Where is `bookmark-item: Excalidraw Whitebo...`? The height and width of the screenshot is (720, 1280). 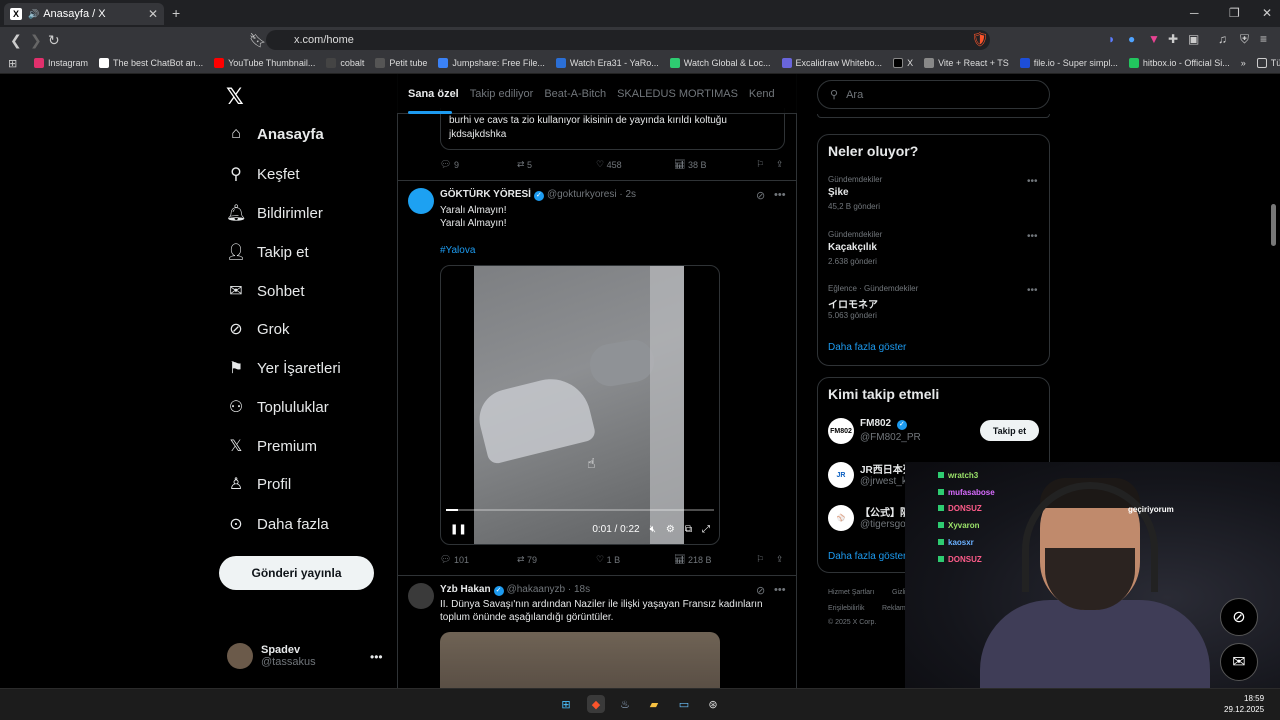
bookmark-item: Excalidraw Whitebo... is located at coordinates (831, 63).